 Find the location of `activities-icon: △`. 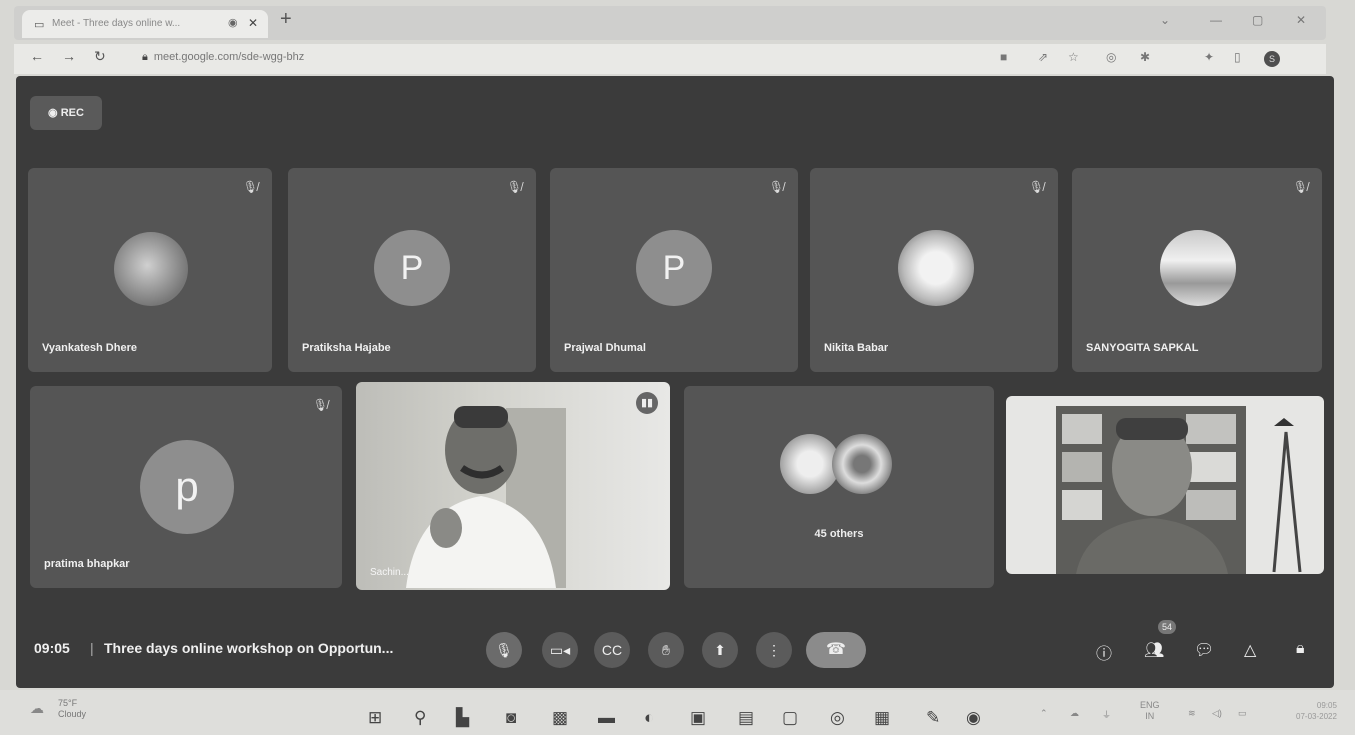

activities-icon: △ is located at coordinates (1250, 650).